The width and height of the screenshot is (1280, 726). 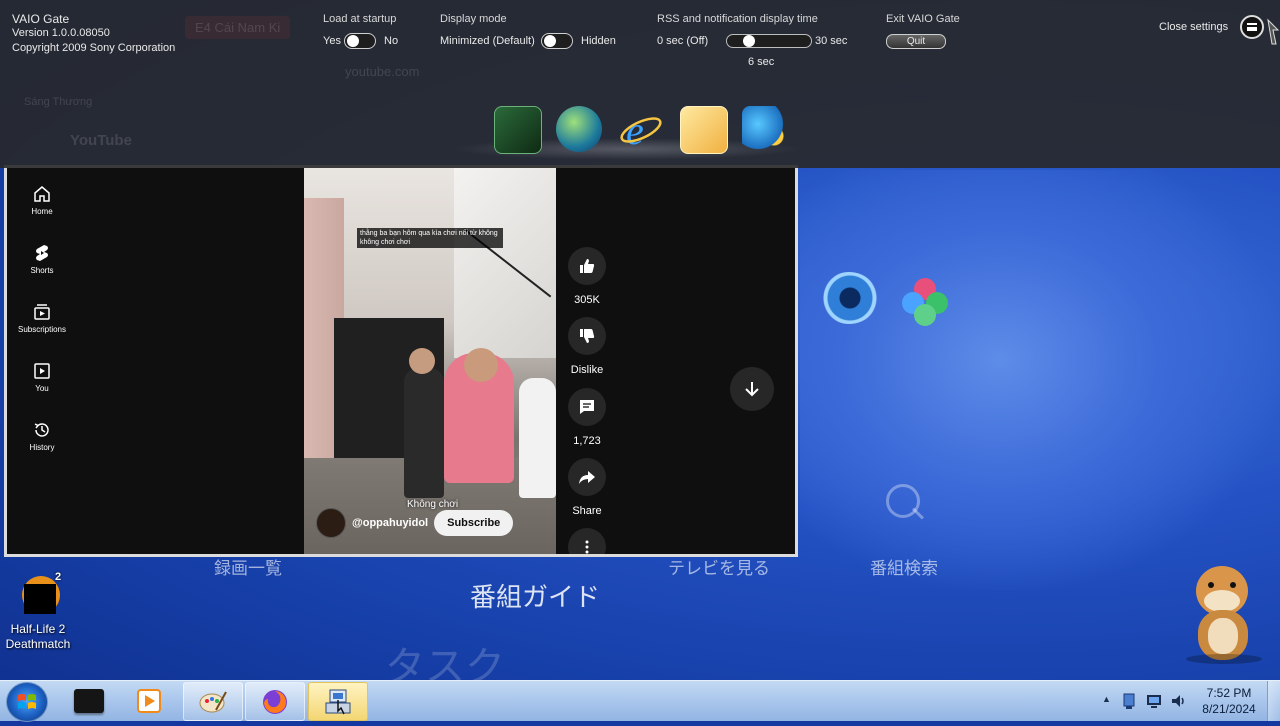 What do you see at coordinates (916, 41) in the screenshot?
I see `quit-button: Quit` at bounding box center [916, 41].